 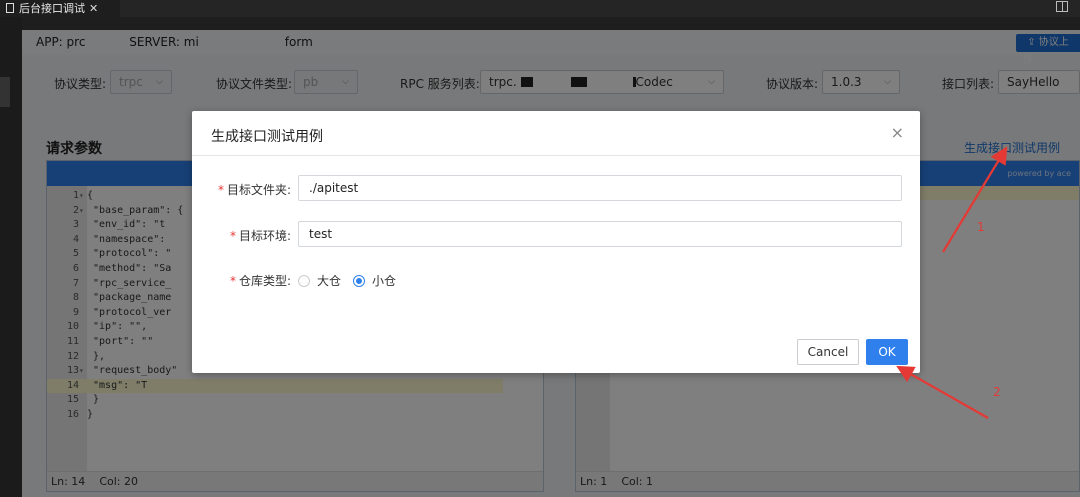 I want to click on editor-tab-bar: 后台接口调试 ✕, so click(x=540, y=8).